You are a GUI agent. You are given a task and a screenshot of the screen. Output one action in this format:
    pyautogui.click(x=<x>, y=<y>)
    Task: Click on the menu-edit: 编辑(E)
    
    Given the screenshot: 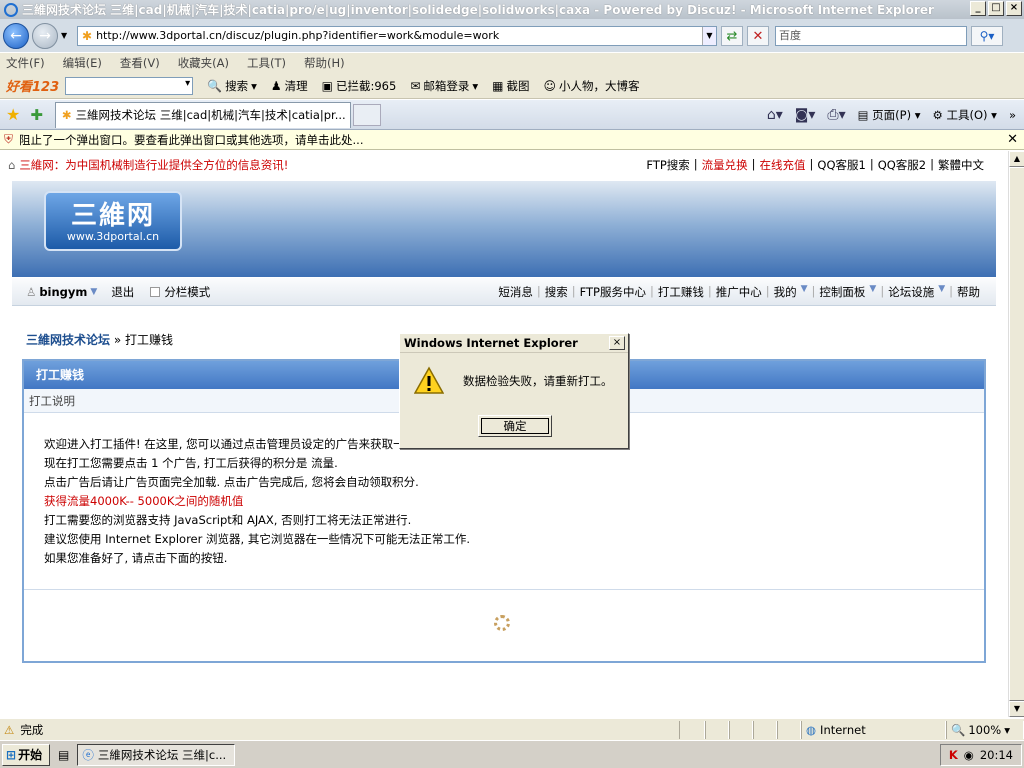 What is the action you would take?
    pyautogui.click(x=82, y=63)
    